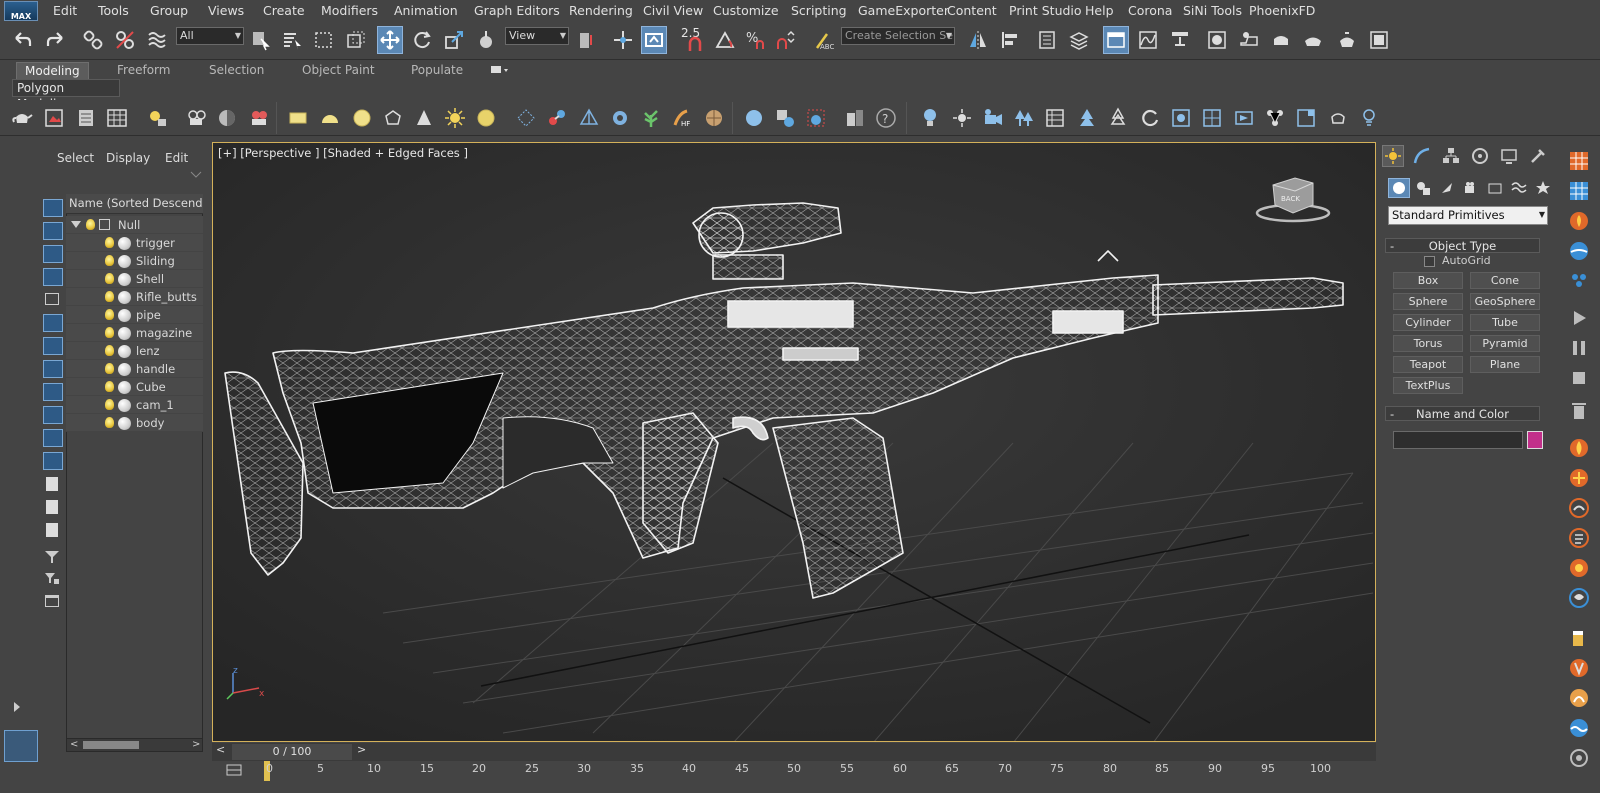 The image size is (1600, 793). What do you see at coordinates (1579, 251) in the screenshot?
I see `liquid-source-icon` at bounding box center [1579, 251].